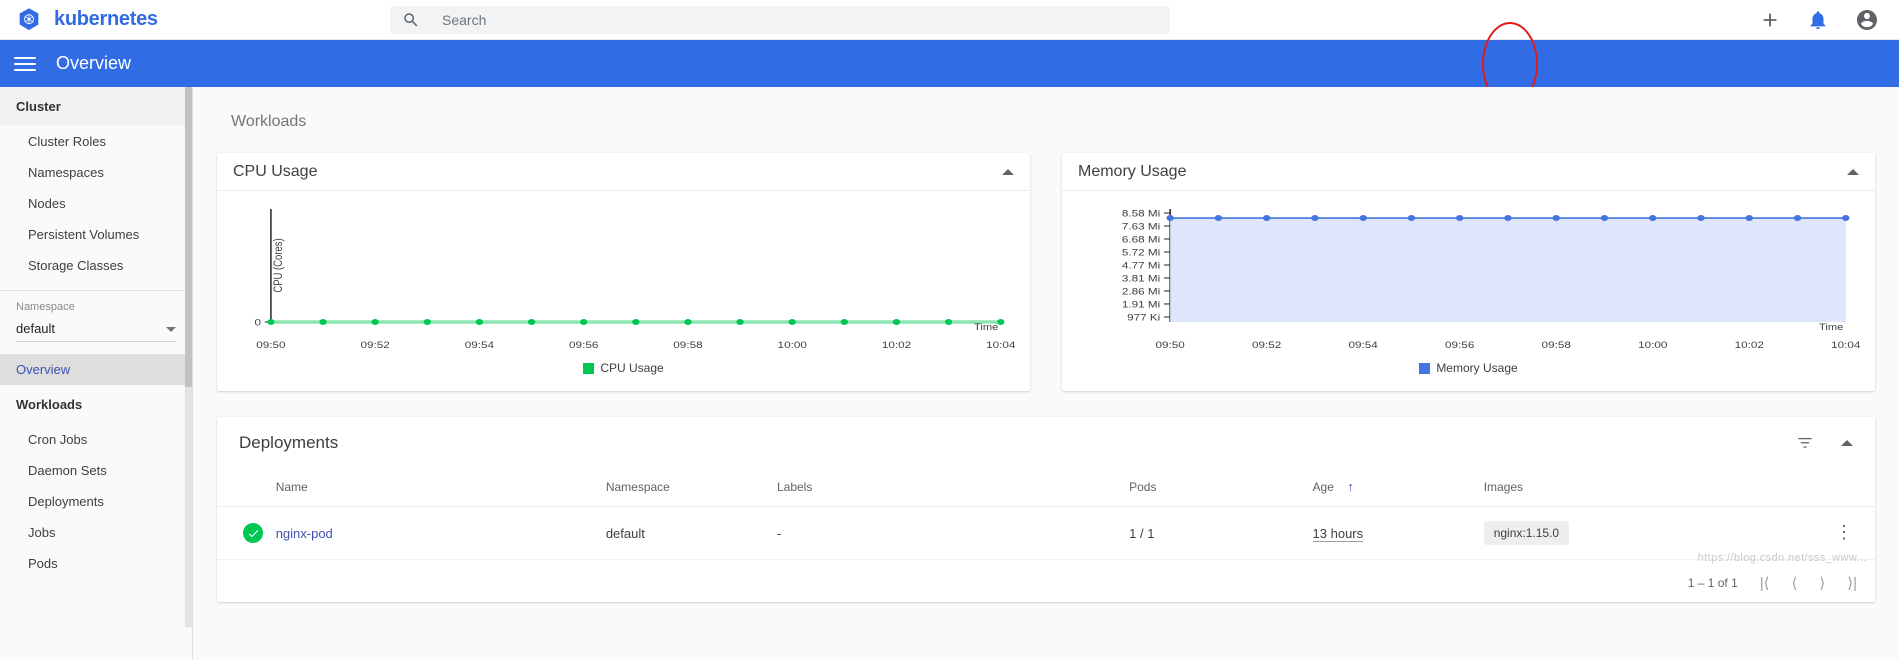 Image resolution: width=1899 pixels, height=660 pixels. What do you see at coordinates (953, 488) in the screenshot?
I see `th-labels: Labels` at bounding box center [953, 488].